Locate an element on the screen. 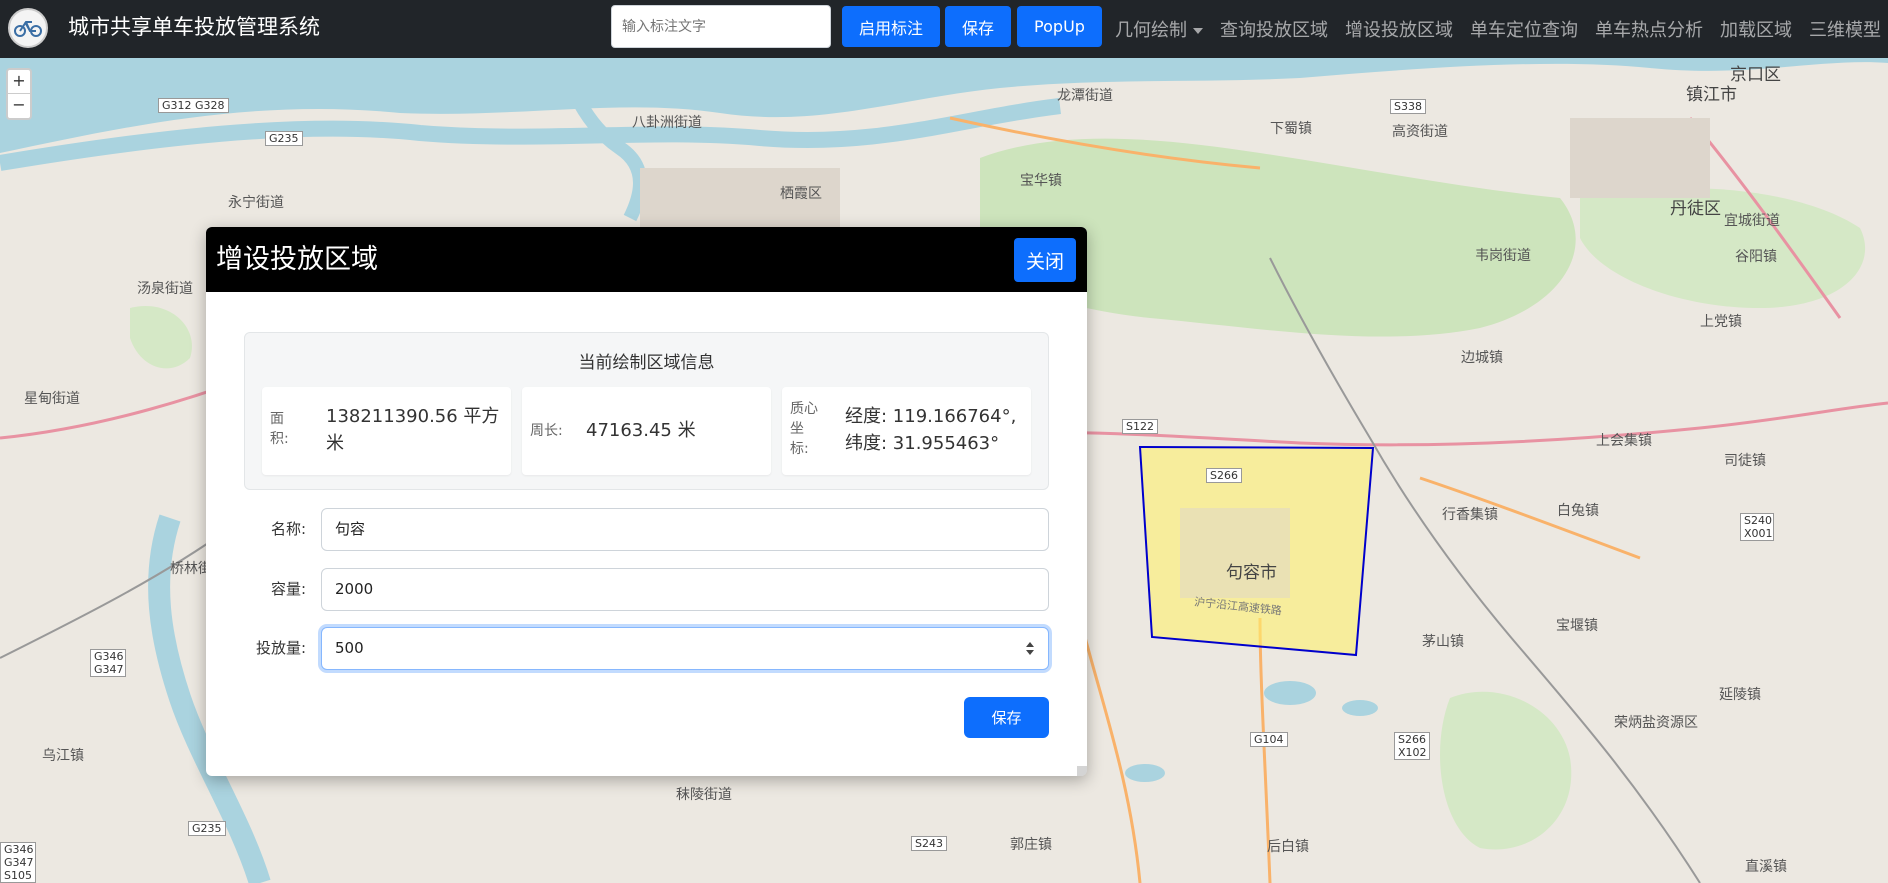  nav-hotspot-analysis: 单车热点分析 is located at coordinates (1649, 29).